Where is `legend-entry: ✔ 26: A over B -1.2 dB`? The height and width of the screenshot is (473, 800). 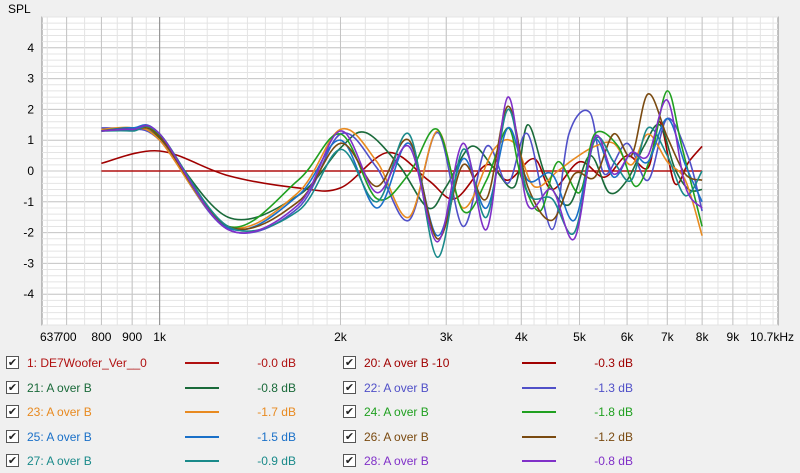
legend-entry: ✔ 26: A over B -1.2 dB is located at coordinates (537, 437).